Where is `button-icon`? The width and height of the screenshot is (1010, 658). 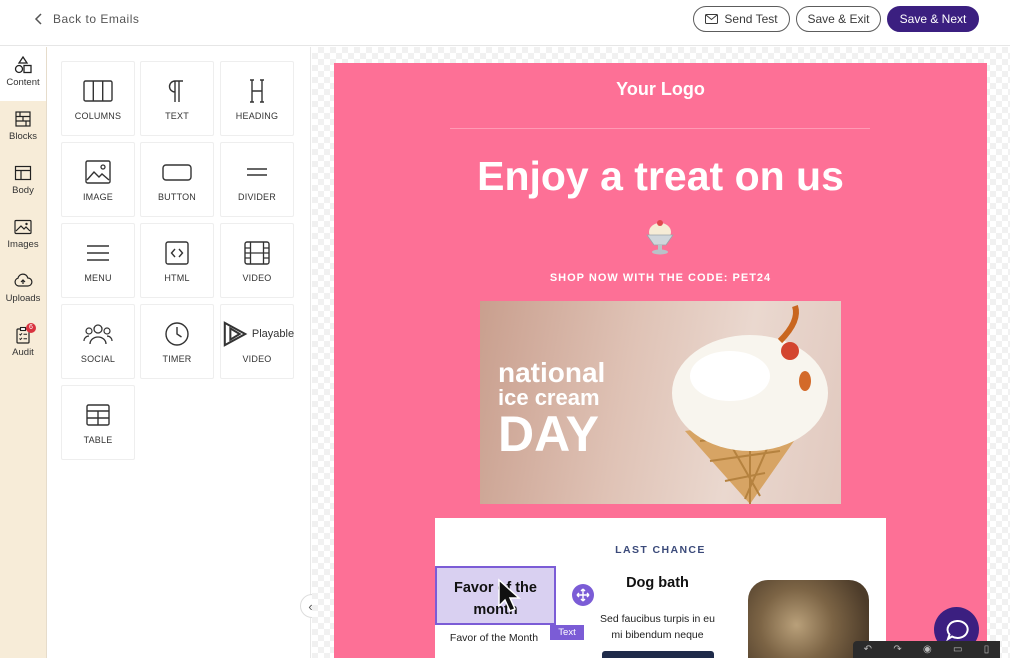 button-icon is located at coordinates (177, 172).